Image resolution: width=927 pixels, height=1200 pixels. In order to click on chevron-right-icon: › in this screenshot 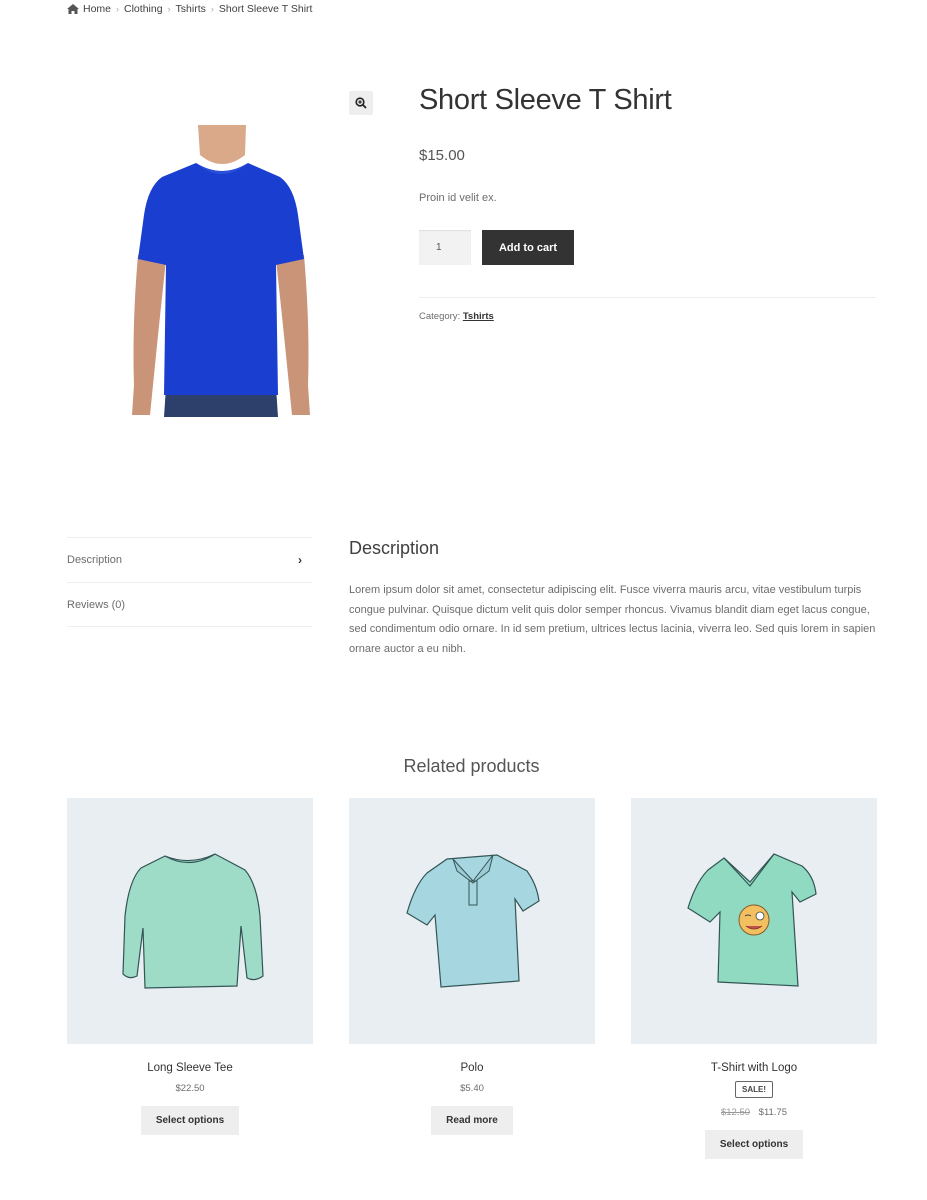, I will do `click(300, 560)`.